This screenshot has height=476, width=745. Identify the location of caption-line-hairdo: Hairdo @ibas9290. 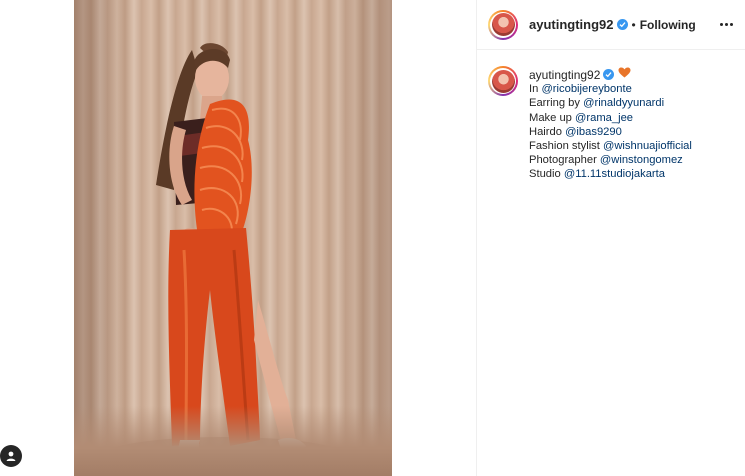
(575, 131).